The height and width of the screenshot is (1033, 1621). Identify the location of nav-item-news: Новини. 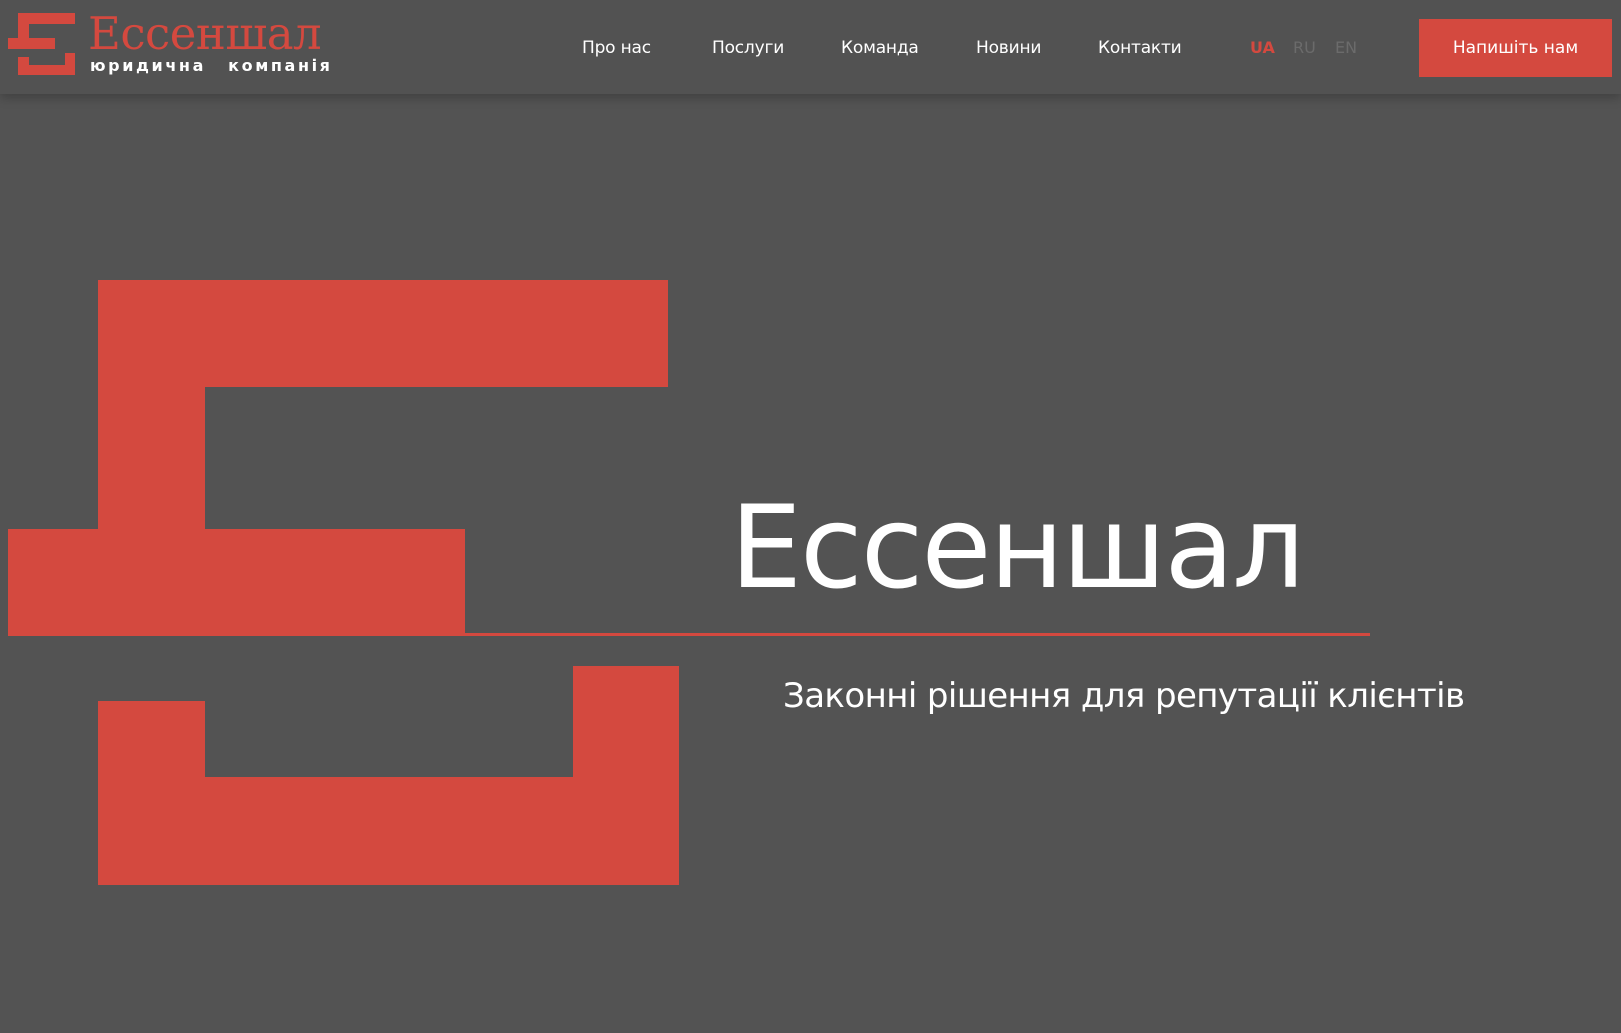
(1008, 48).